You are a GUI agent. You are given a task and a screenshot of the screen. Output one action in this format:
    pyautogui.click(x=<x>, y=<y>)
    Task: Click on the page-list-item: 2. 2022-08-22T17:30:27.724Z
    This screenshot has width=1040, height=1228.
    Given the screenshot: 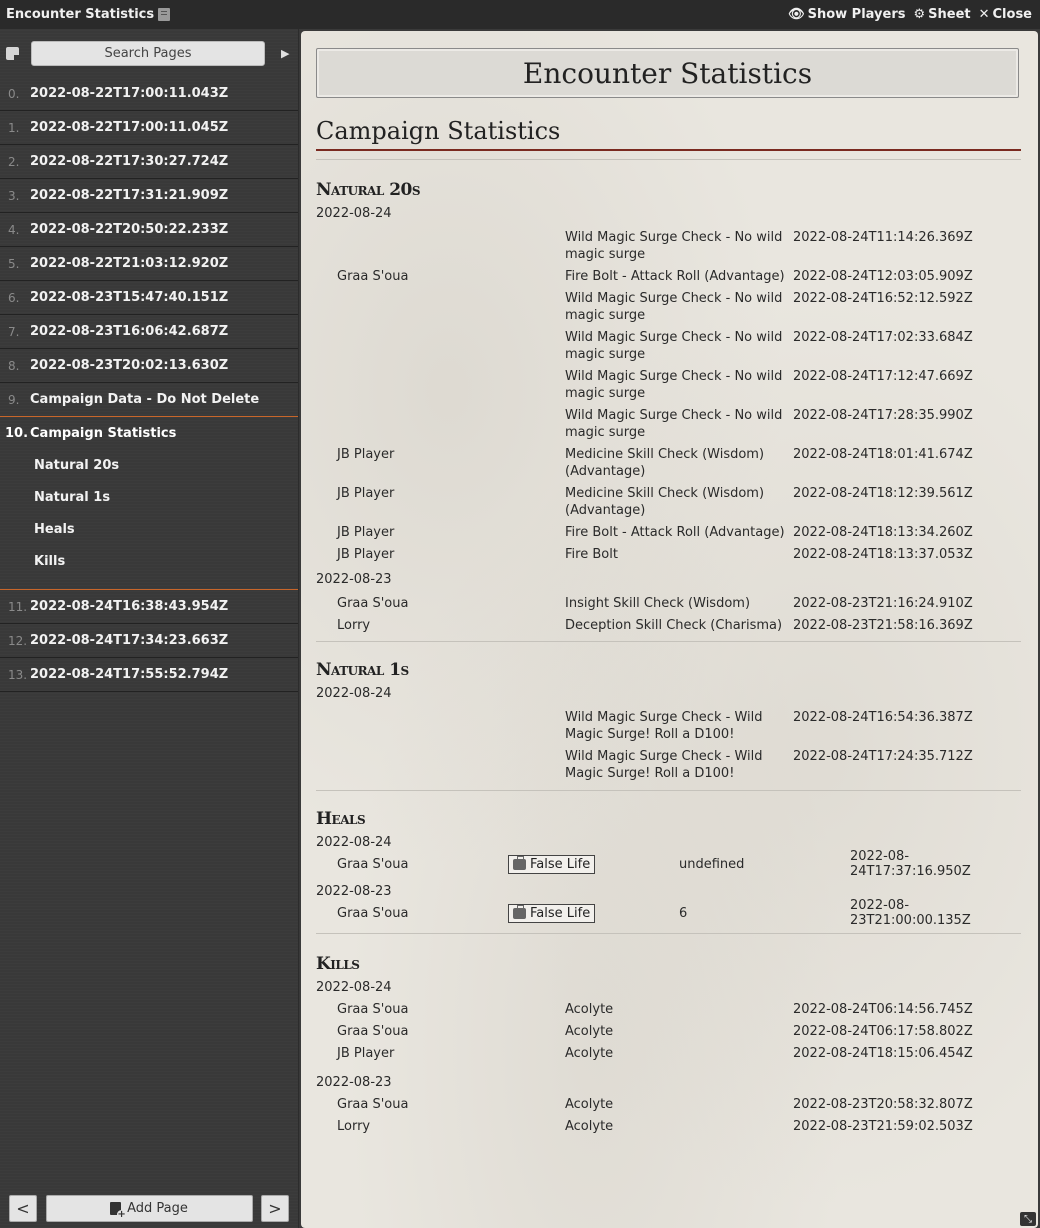 What is the action you would take?
    pyautogui.click(x=149, y=162)
    